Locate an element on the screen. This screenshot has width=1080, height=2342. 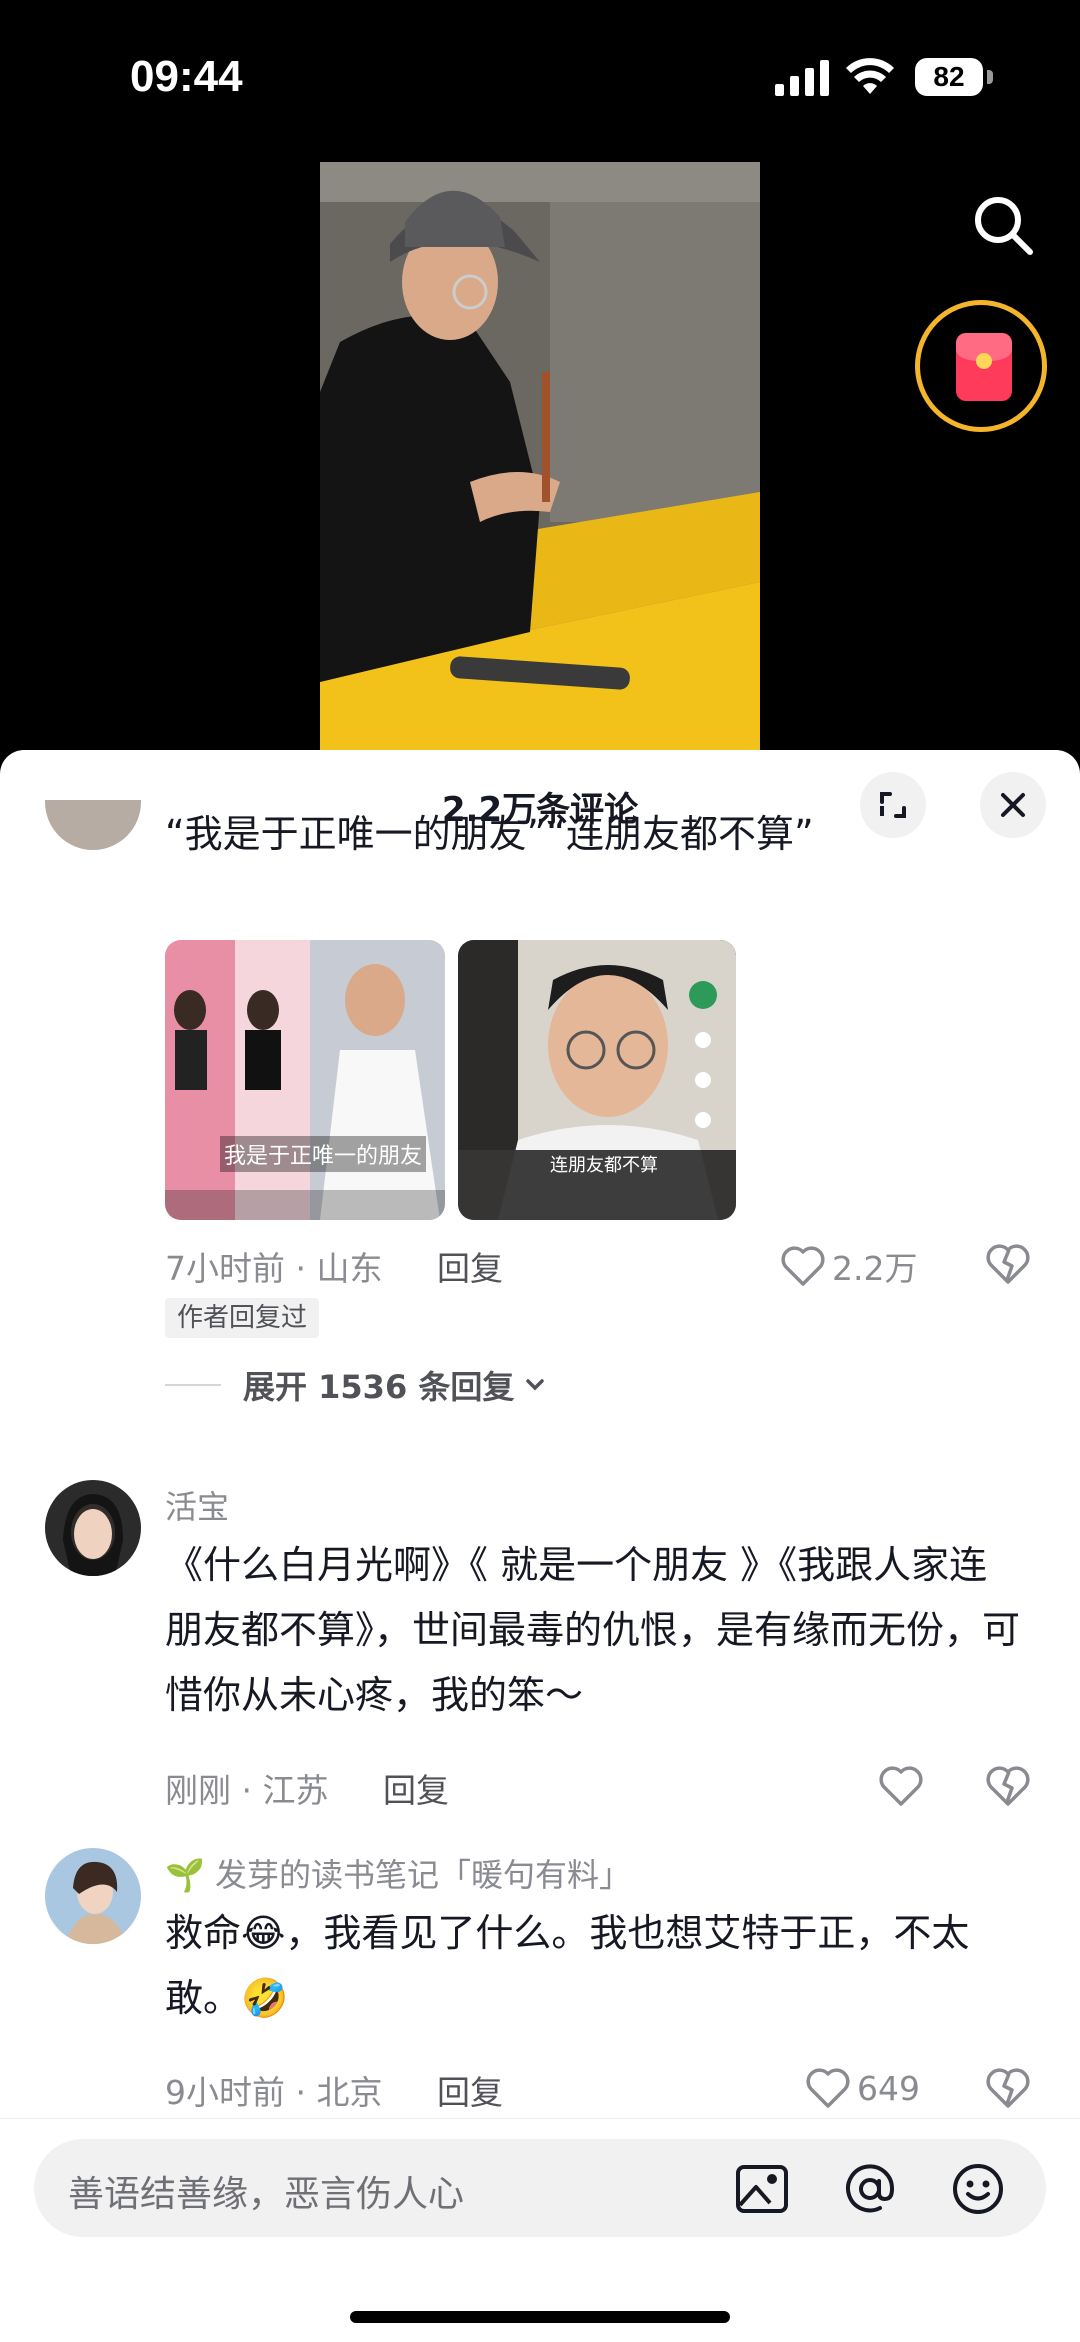
commenter-name: 🌱 发芽的读书笔记「暖句有料」 is located at coordinates (398, 1873).